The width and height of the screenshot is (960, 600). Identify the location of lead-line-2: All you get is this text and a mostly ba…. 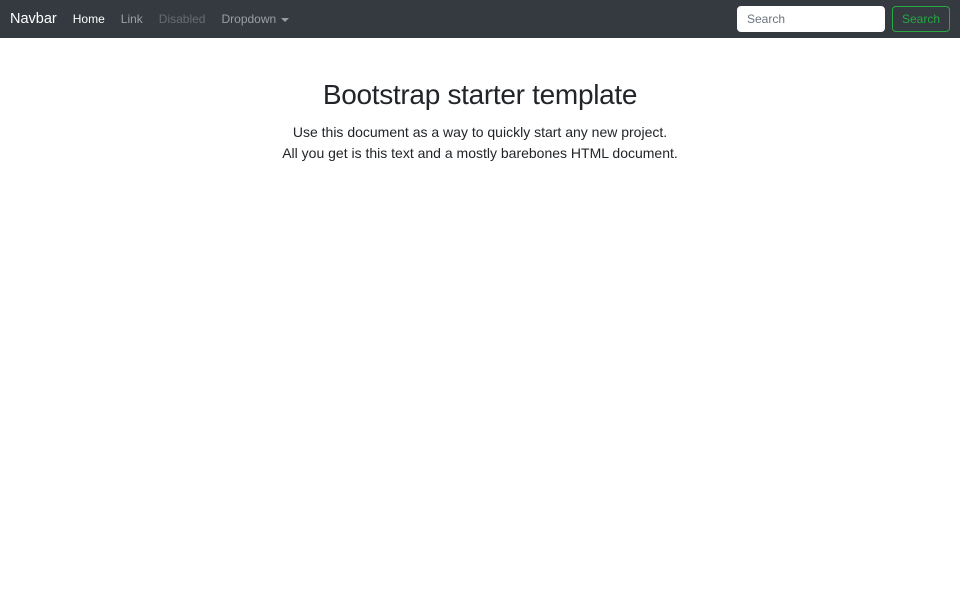
(480, 152).